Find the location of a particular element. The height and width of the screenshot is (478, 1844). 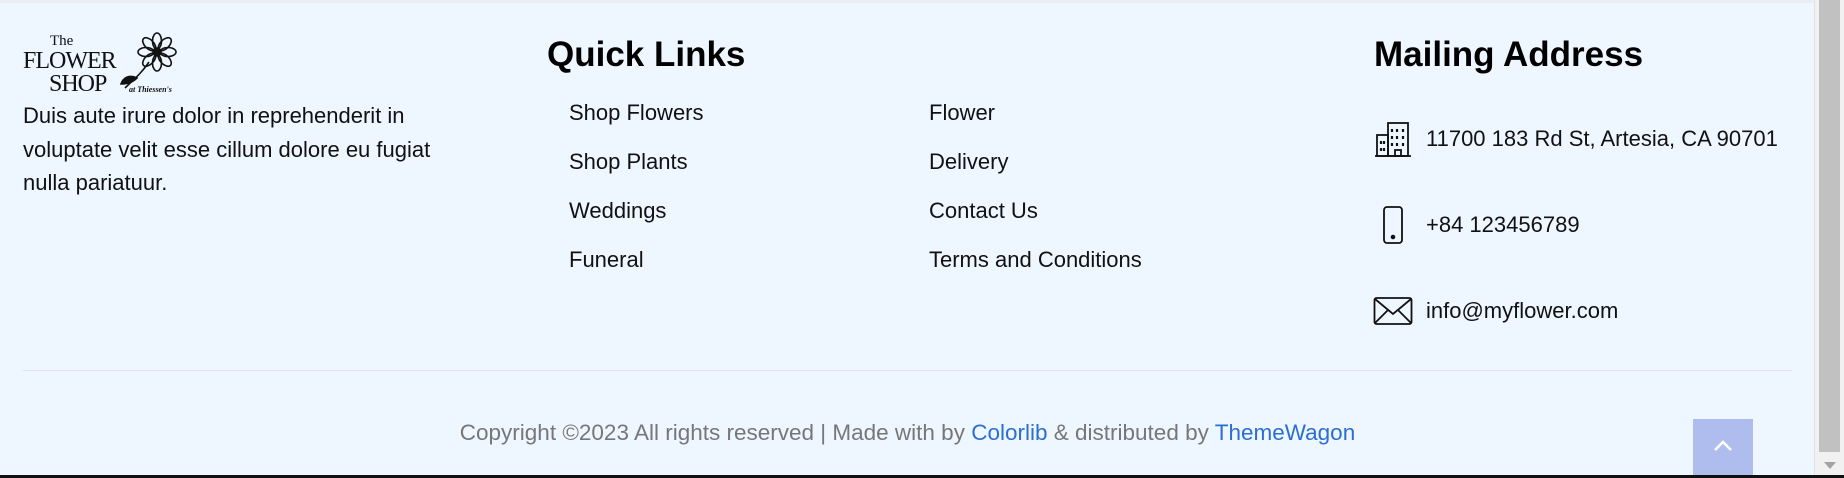

email-row: info@myflower.com is located at coordinates (1495, 311).